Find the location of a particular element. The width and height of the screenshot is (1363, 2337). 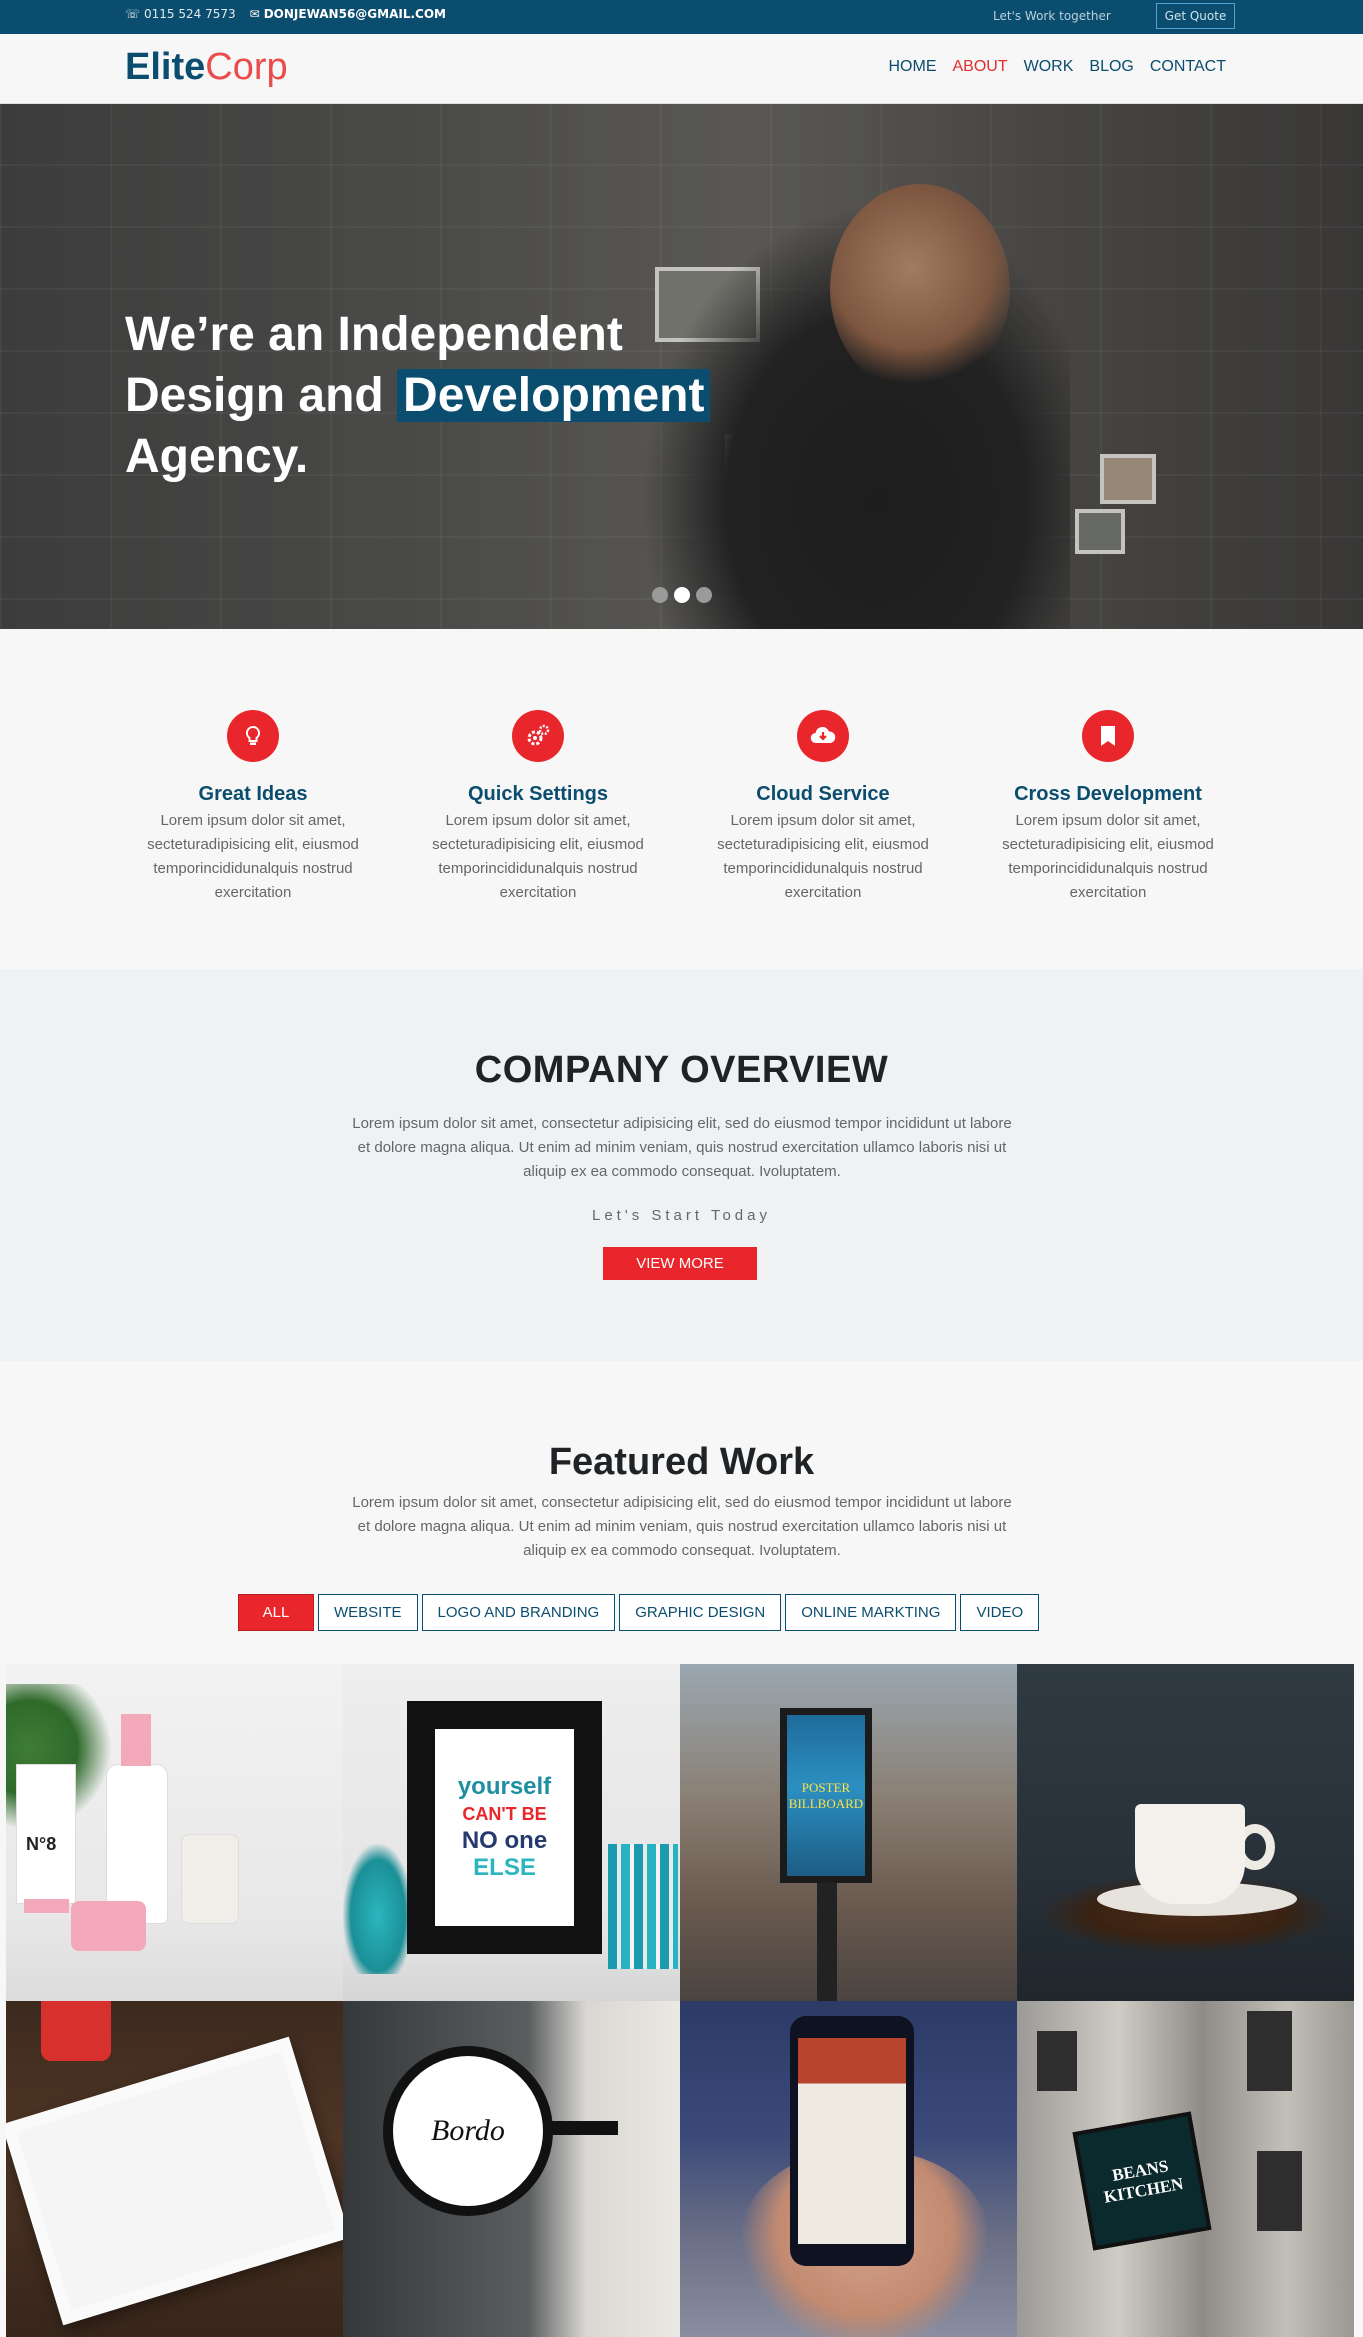

portfolio-item-billboard: POSTER BILLBOARD is located at coordinates (848, 1832).